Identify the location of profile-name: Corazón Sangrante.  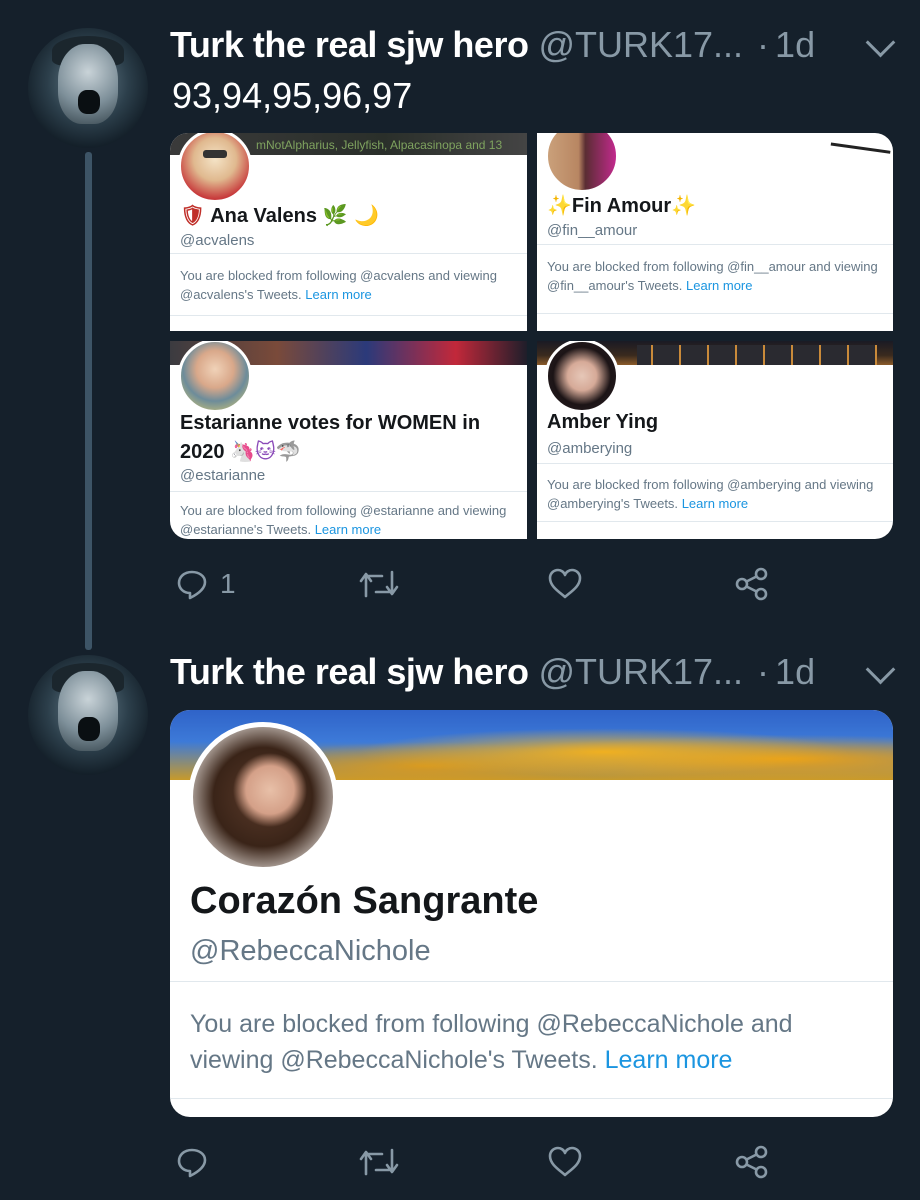
(364, 901).